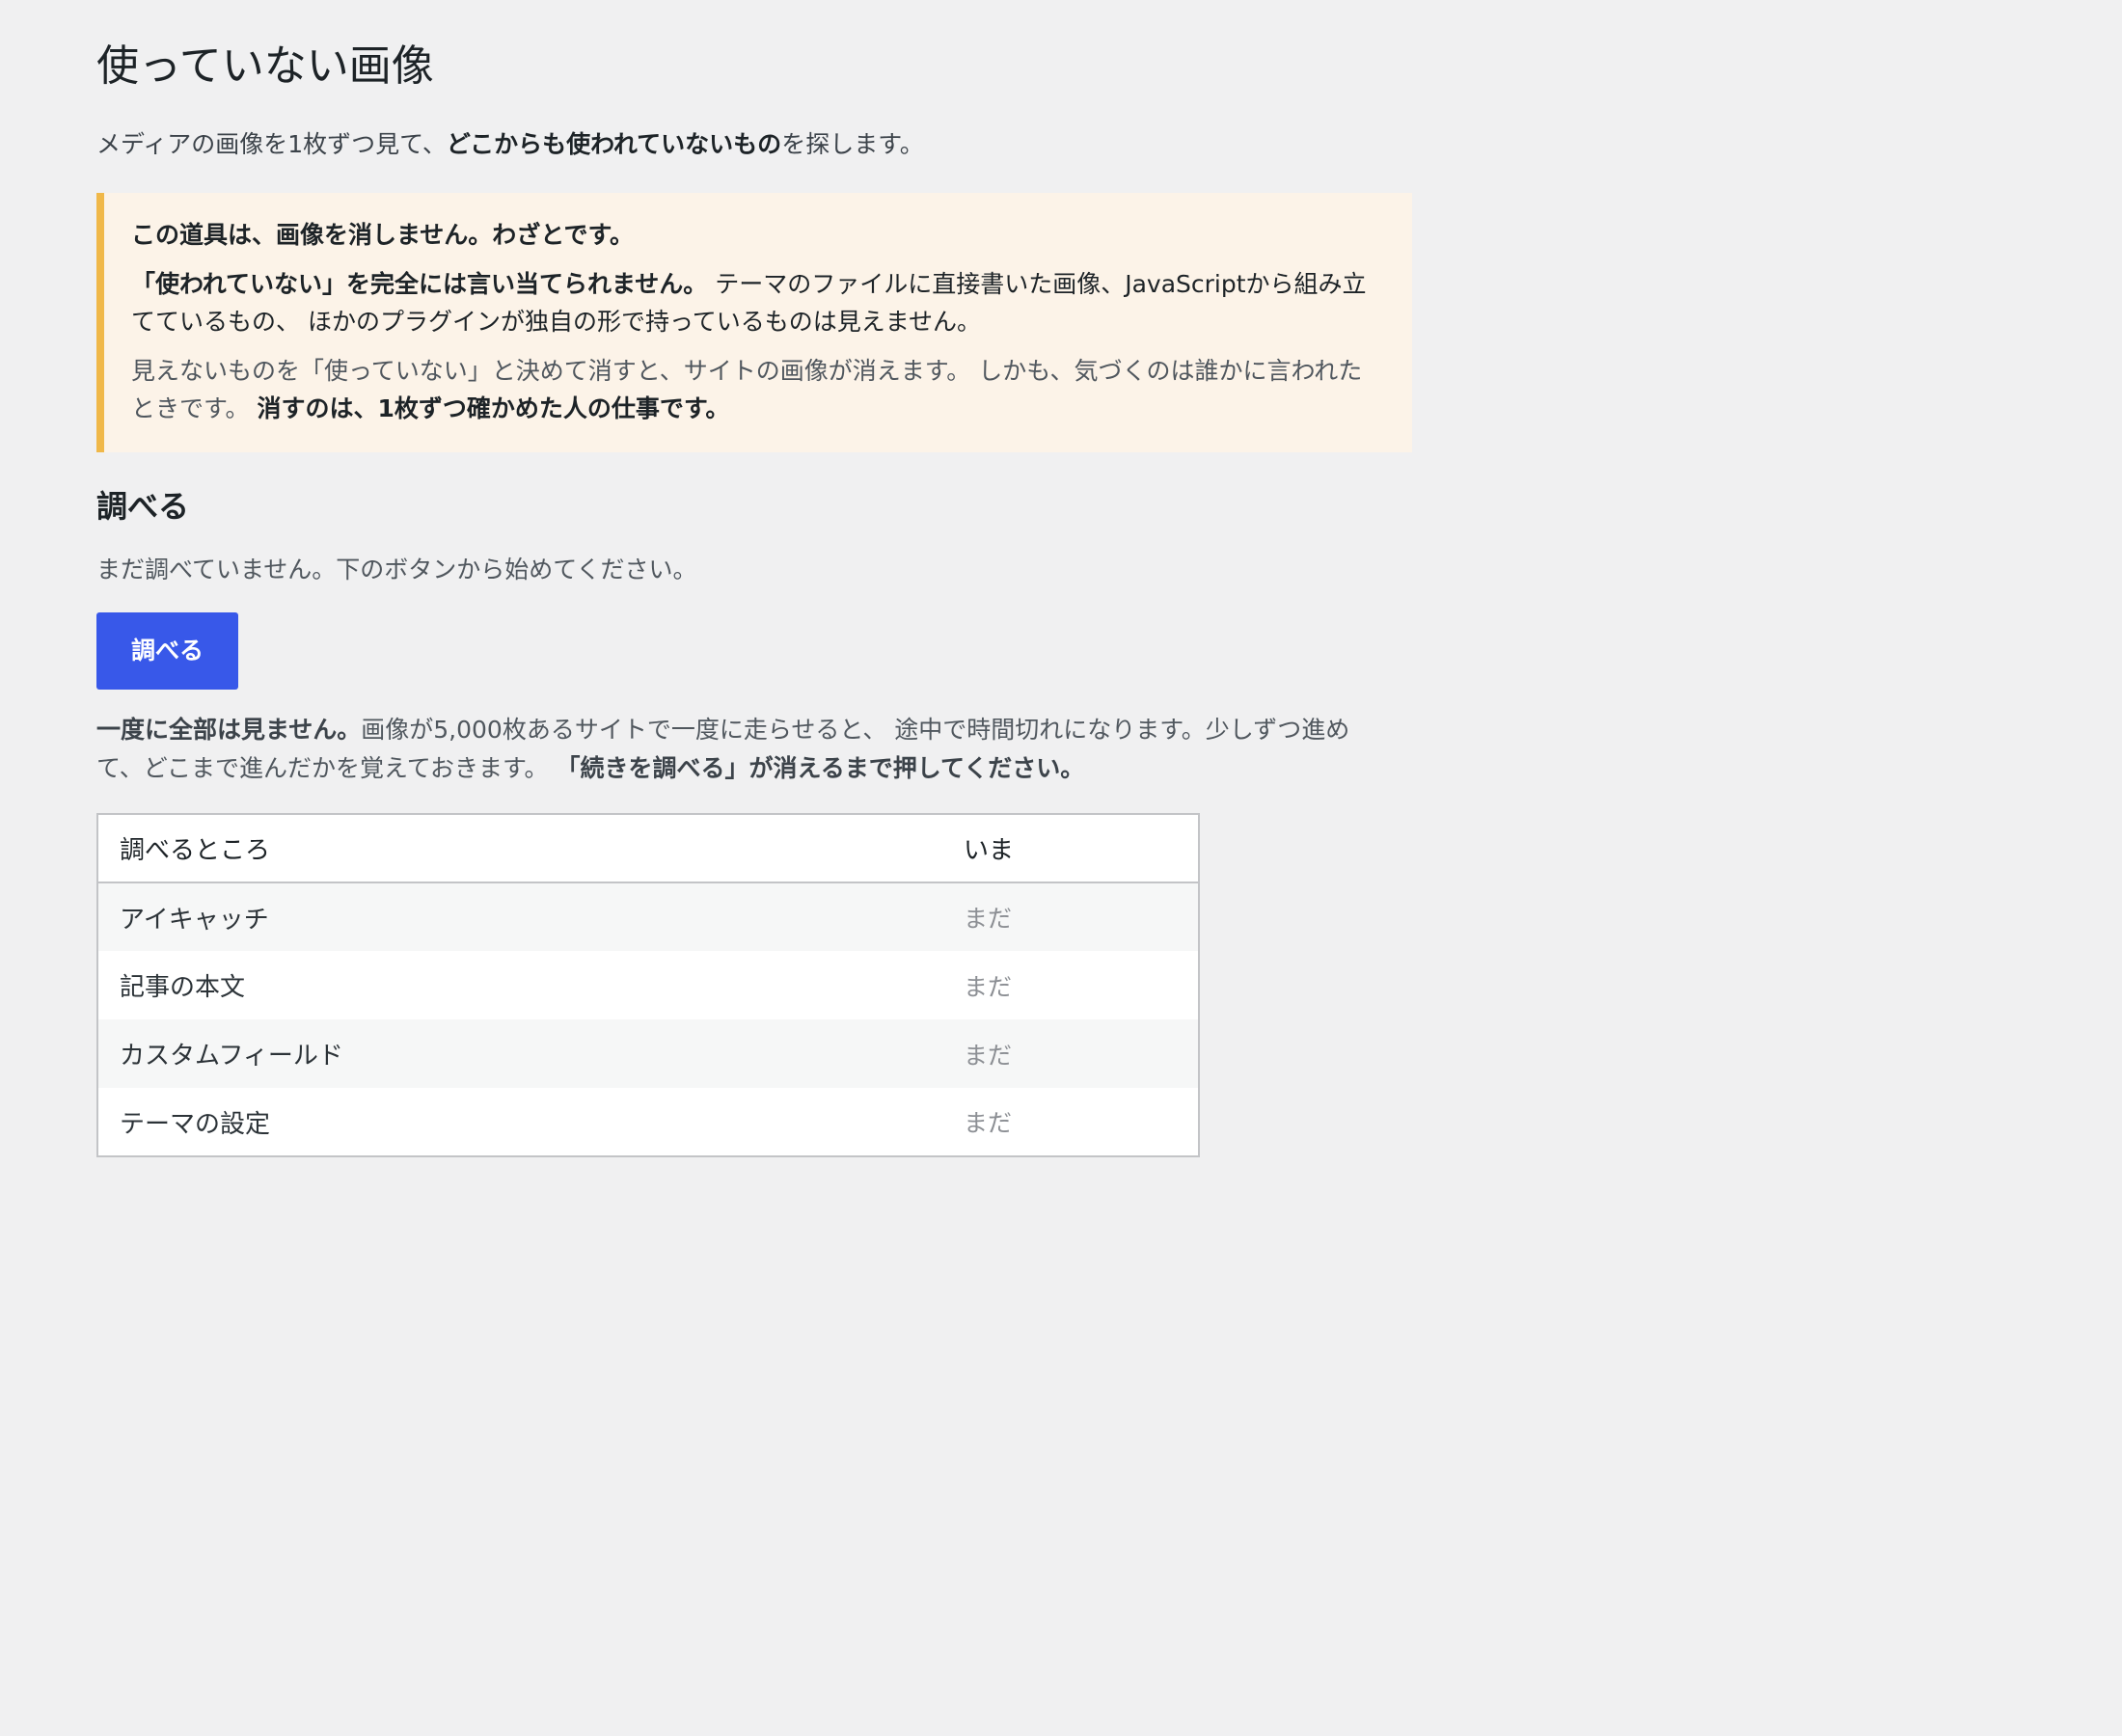  Describe the element at coordinates (183, 988) in the screenshot. I see `row-place: 記事の本文` at that location.